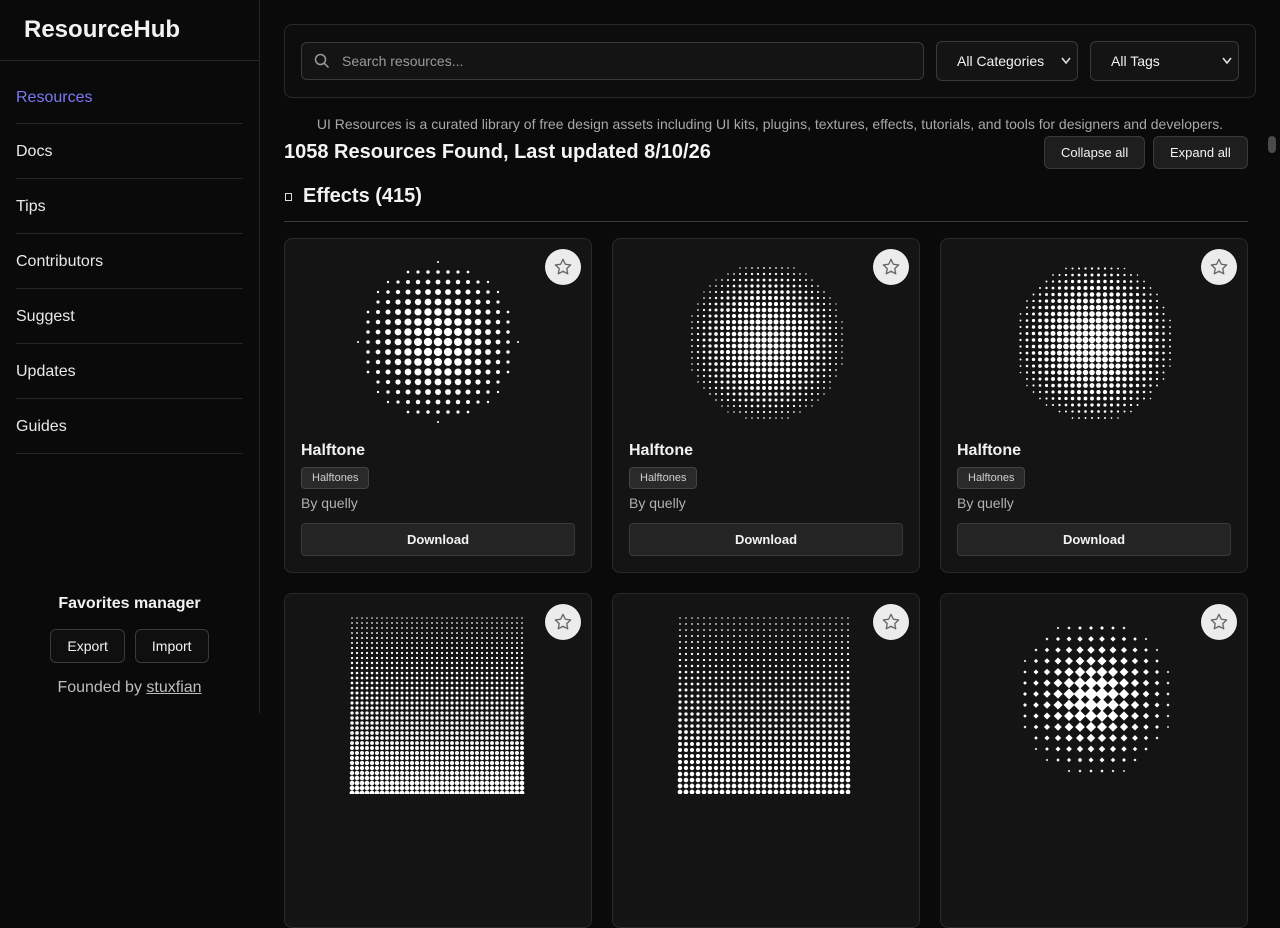 Image resolution: width=1280 pixels, height=928 pixels. What do you see at coordinates (129, 426) in the screenshot?
I see `sidebar-item-guides: Guides` at bounding box center [129, 426].